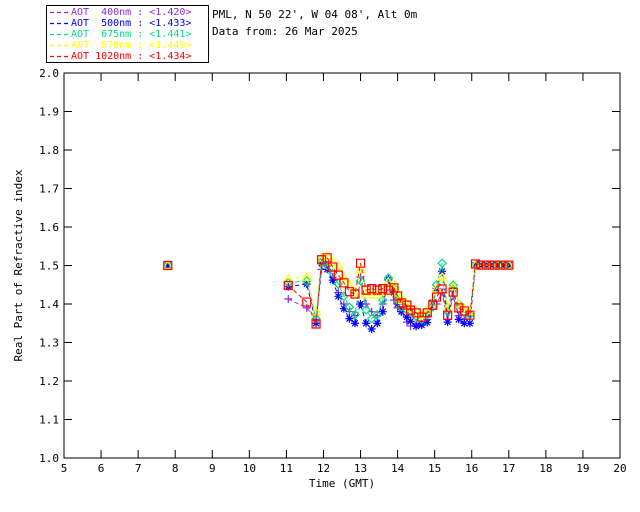  What do you see at coordinates (49, 304) in the screenshot?
I see `y-tick-label: 1.4` at bounding box center [49, 304].